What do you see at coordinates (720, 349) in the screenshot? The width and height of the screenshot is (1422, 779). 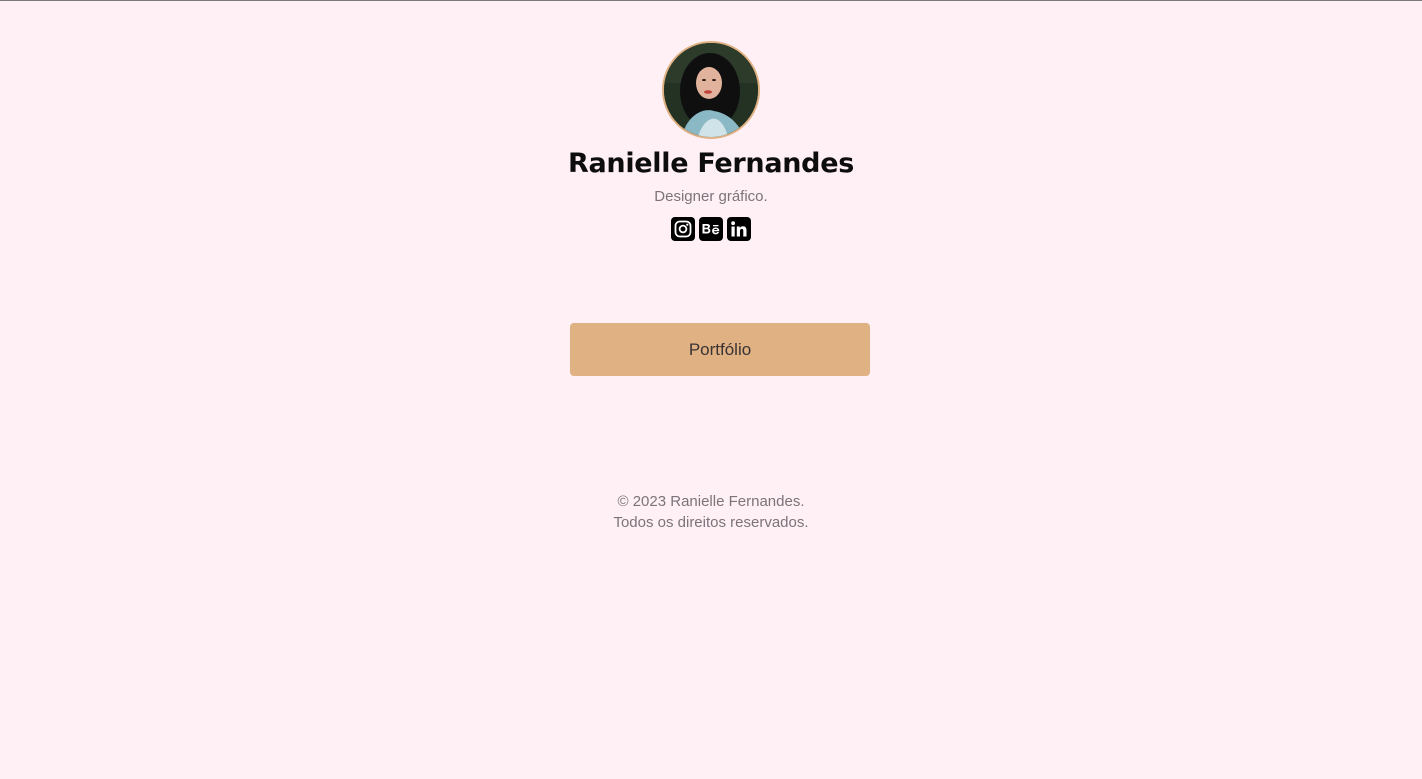 I see `portfolio-button: Portfólio` at bounding box center [720, 349].